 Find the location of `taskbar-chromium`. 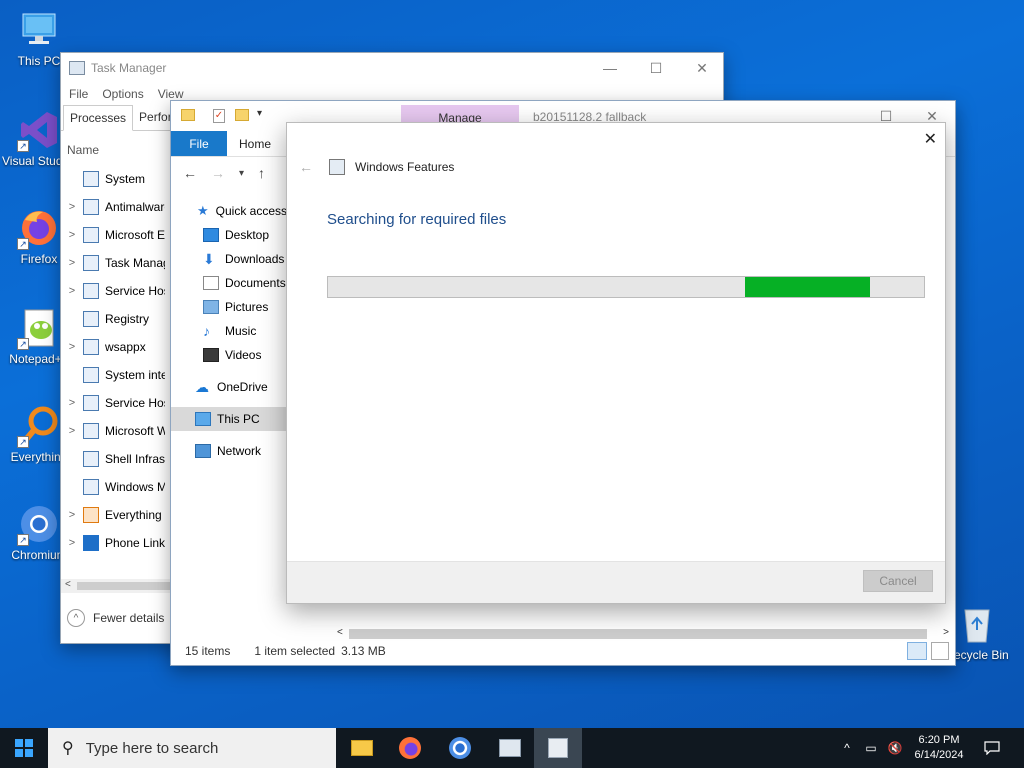

taskbar-chromium is located at coordinates (460, 748).